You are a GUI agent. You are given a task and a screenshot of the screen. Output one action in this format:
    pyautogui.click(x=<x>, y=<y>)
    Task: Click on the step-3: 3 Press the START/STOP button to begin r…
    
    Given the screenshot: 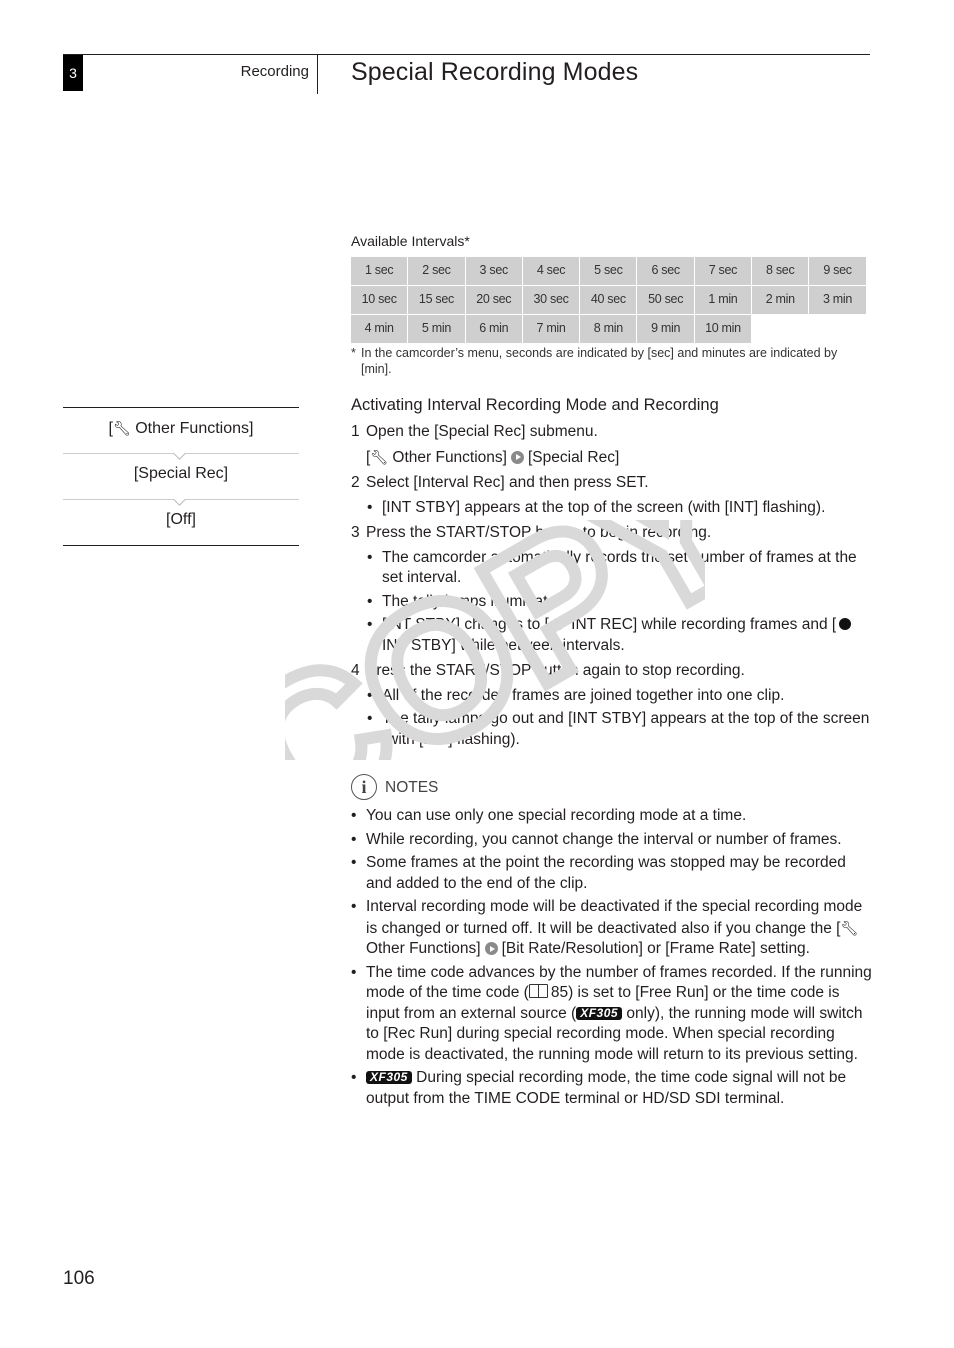 What is the action you would take?
    pyautogui.click(x=531, y=532)
    